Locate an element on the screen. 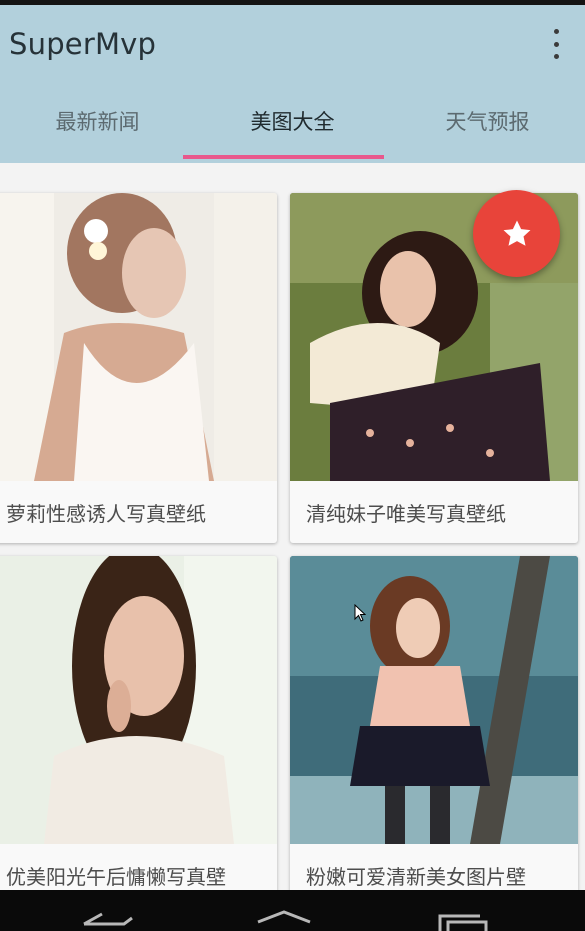 The height and width of the screenshot is (931, 585). tab-photos: 美图大全 is located at coordinates (292, 125).